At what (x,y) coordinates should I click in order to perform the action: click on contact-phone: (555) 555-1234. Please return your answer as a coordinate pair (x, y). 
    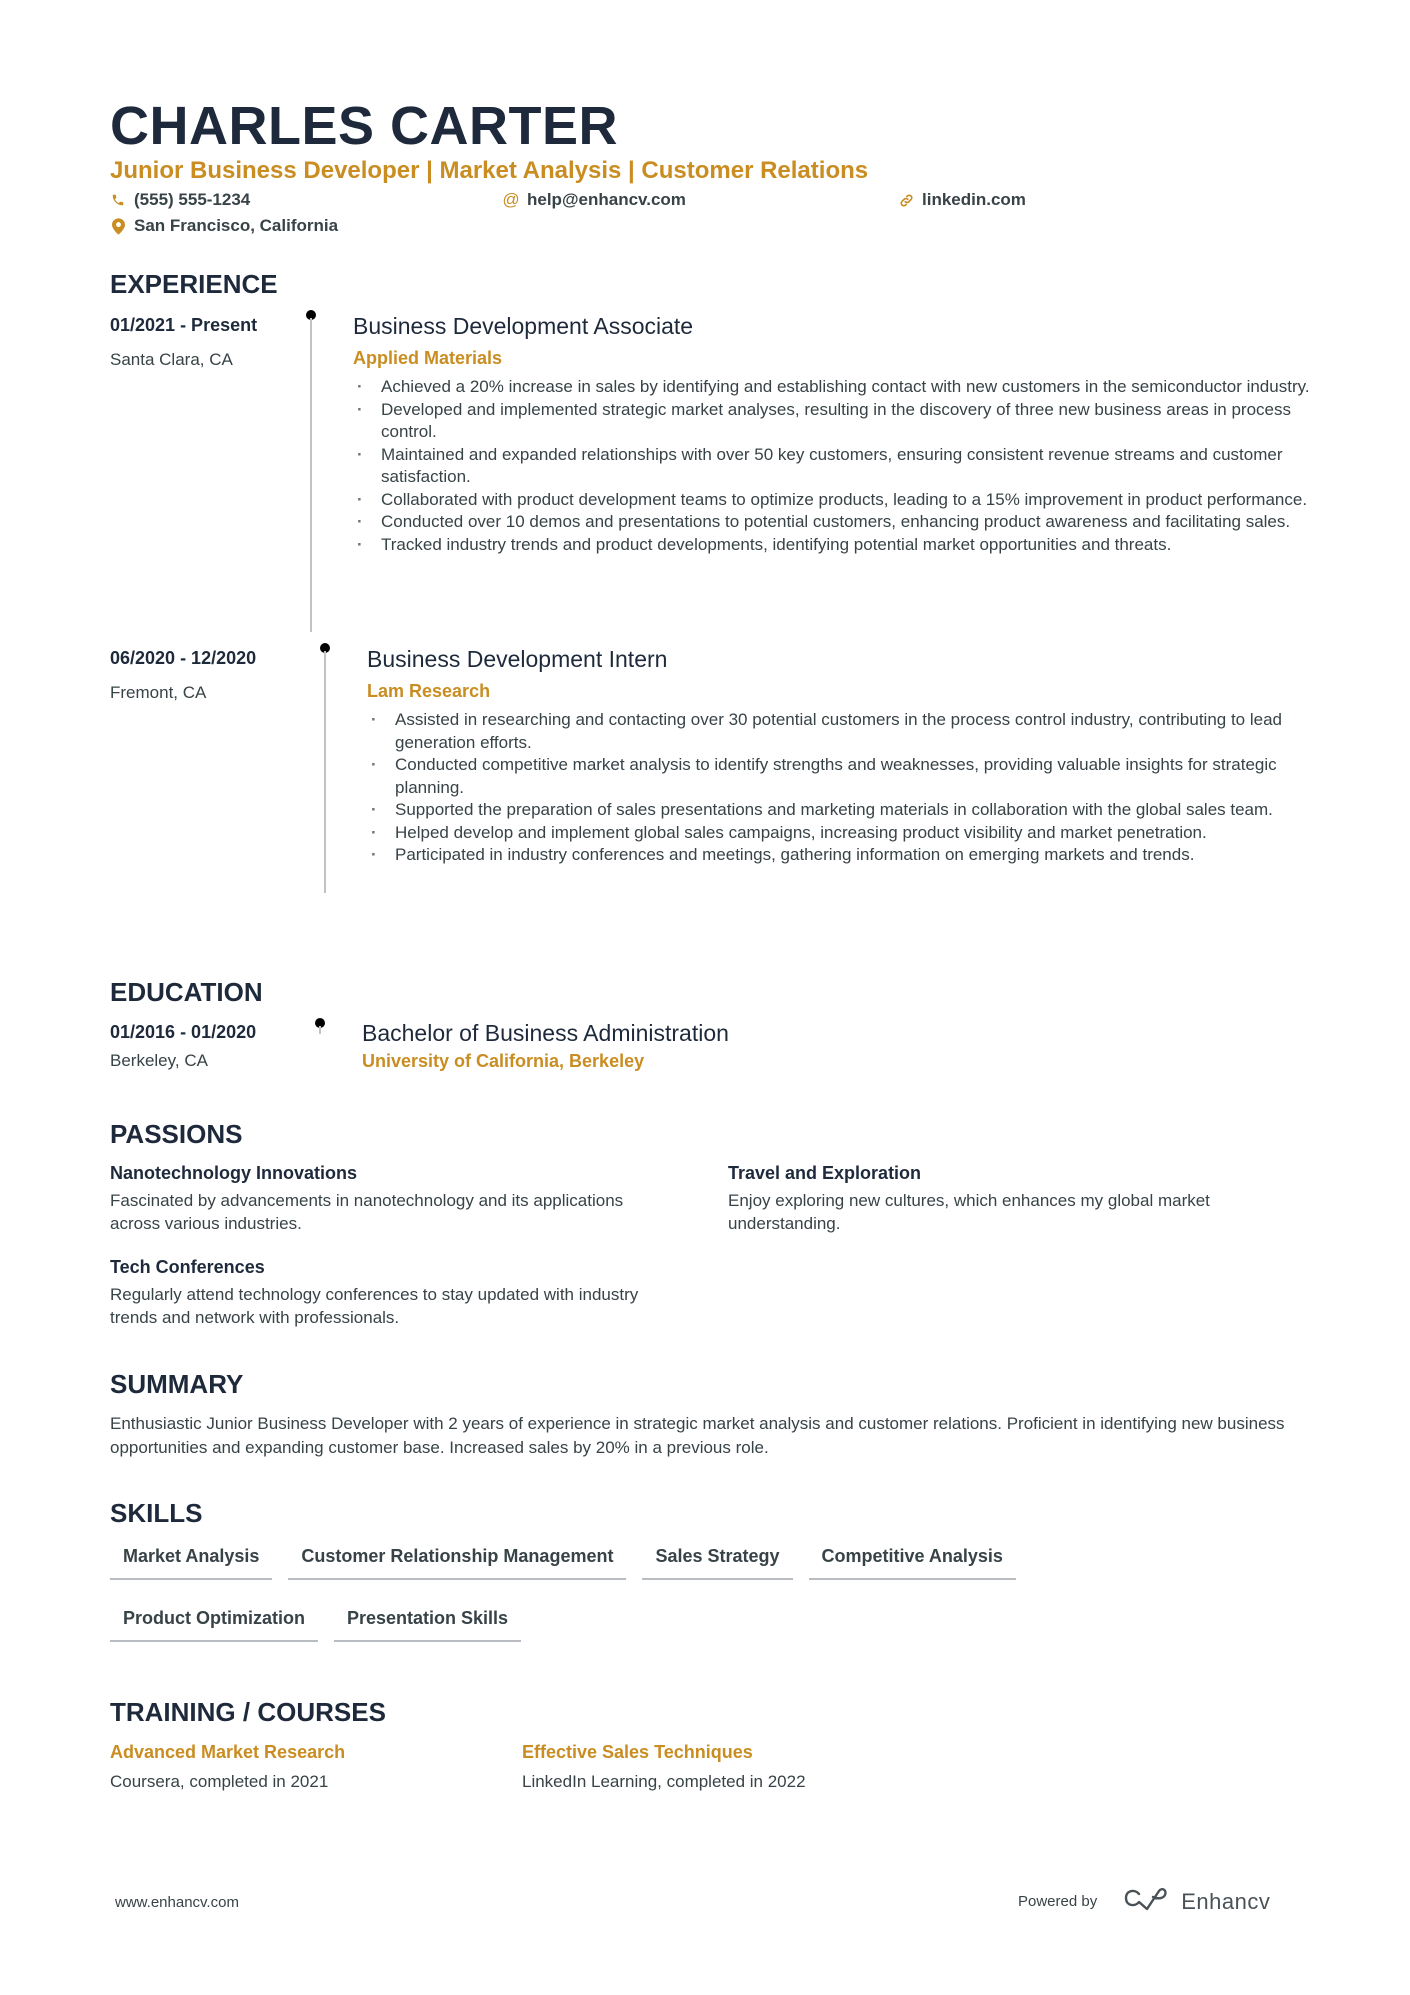
    Looking at the image, I should click on (180, 200).